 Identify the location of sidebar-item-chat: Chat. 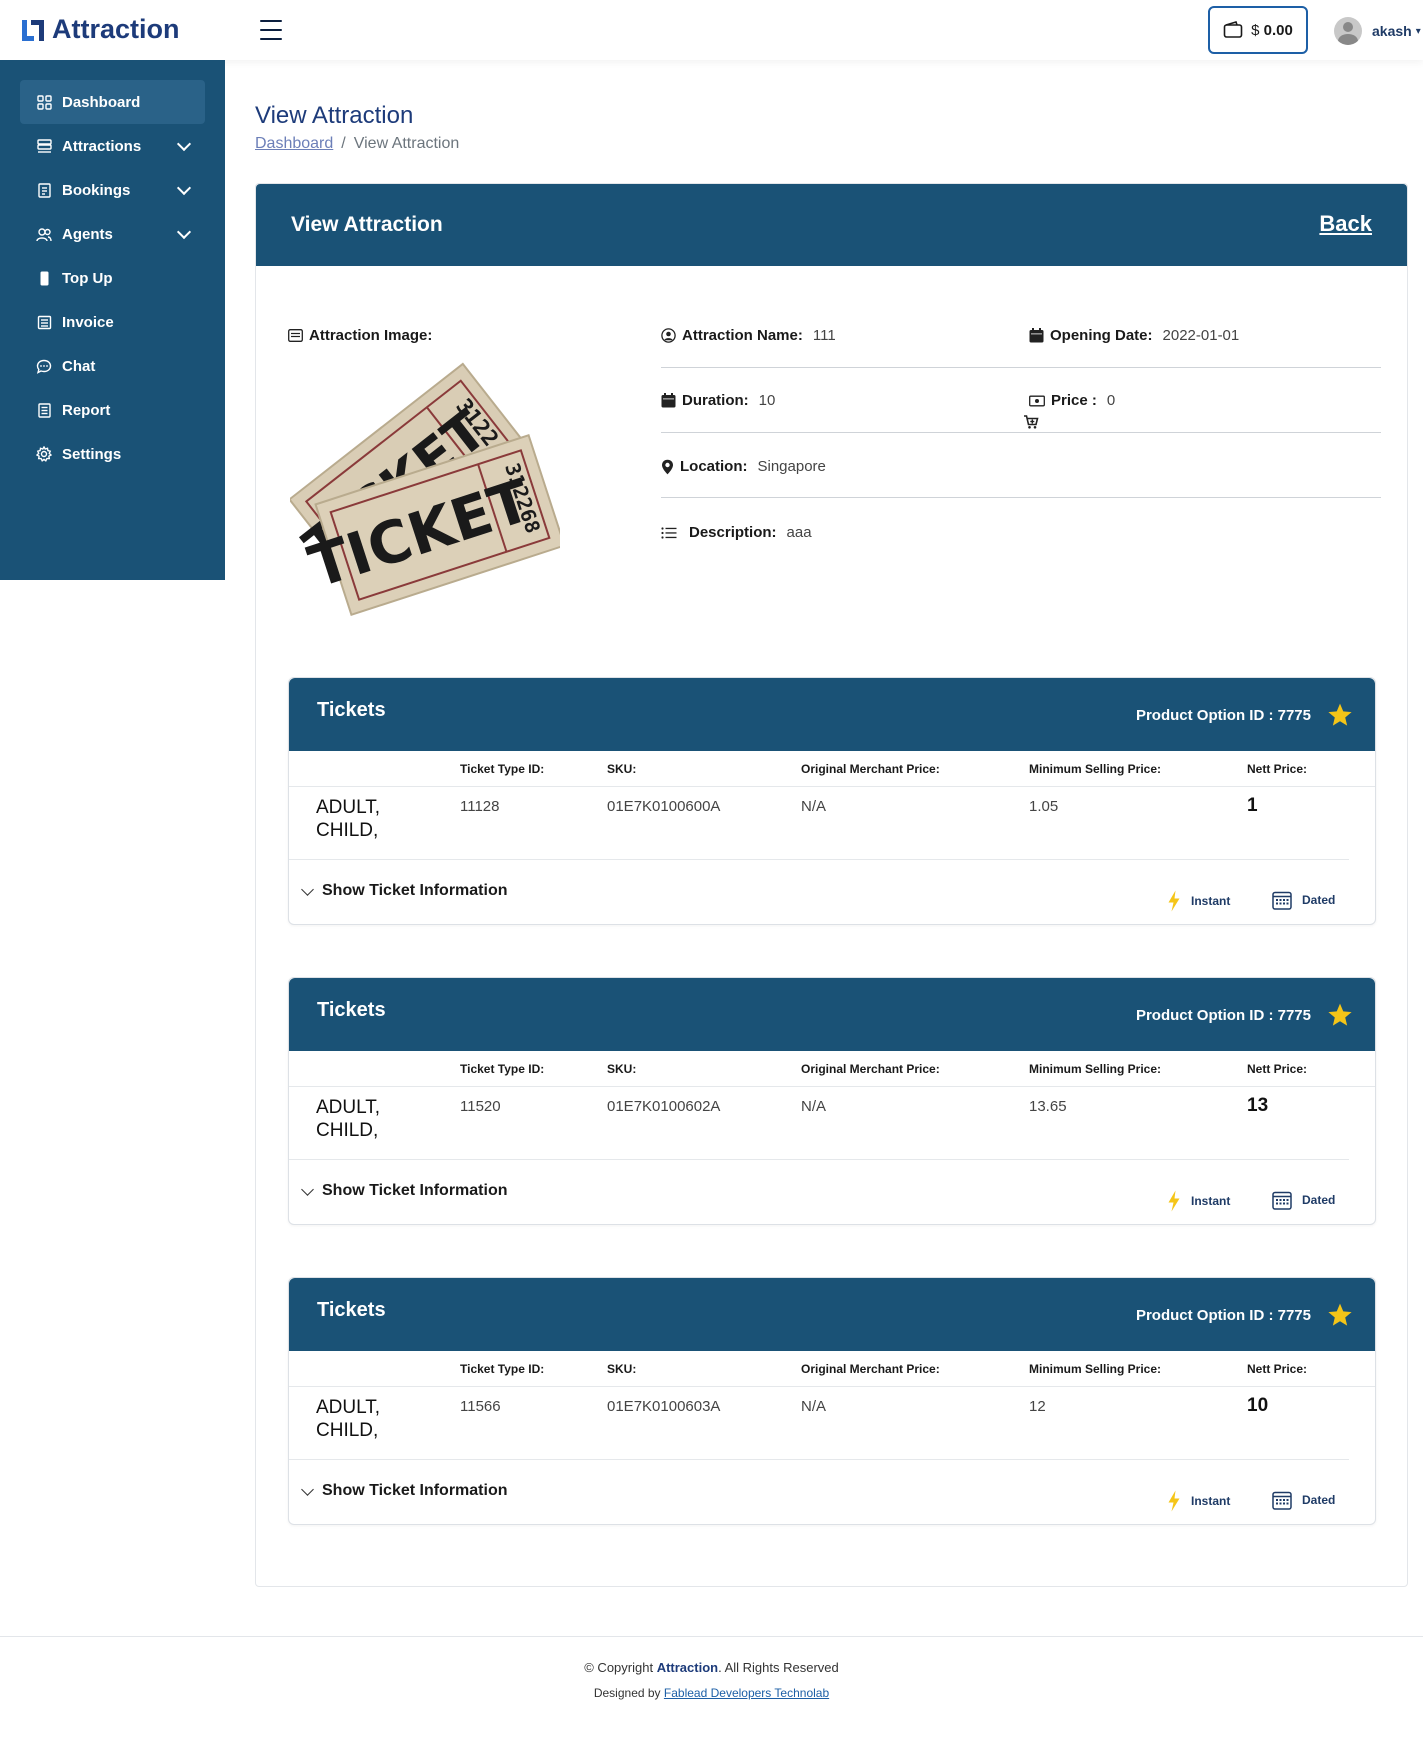
(112, 366).